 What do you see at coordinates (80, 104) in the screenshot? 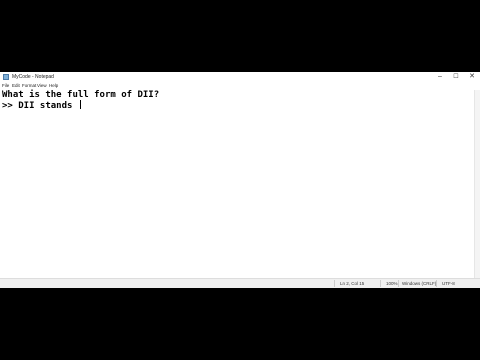
I see `text-caret` at bounding box center [80, 104].